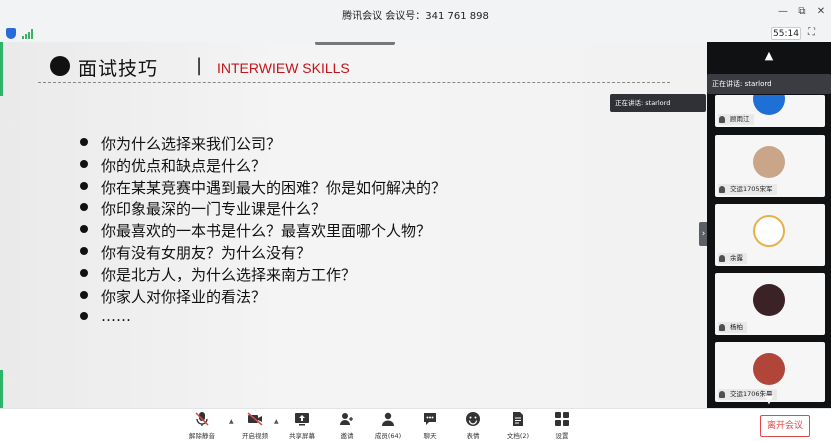  What do you see at coordinates (276, 421) in the screenshot?
I see `video-options-caret: ▲` at bounding box center [276, 421].